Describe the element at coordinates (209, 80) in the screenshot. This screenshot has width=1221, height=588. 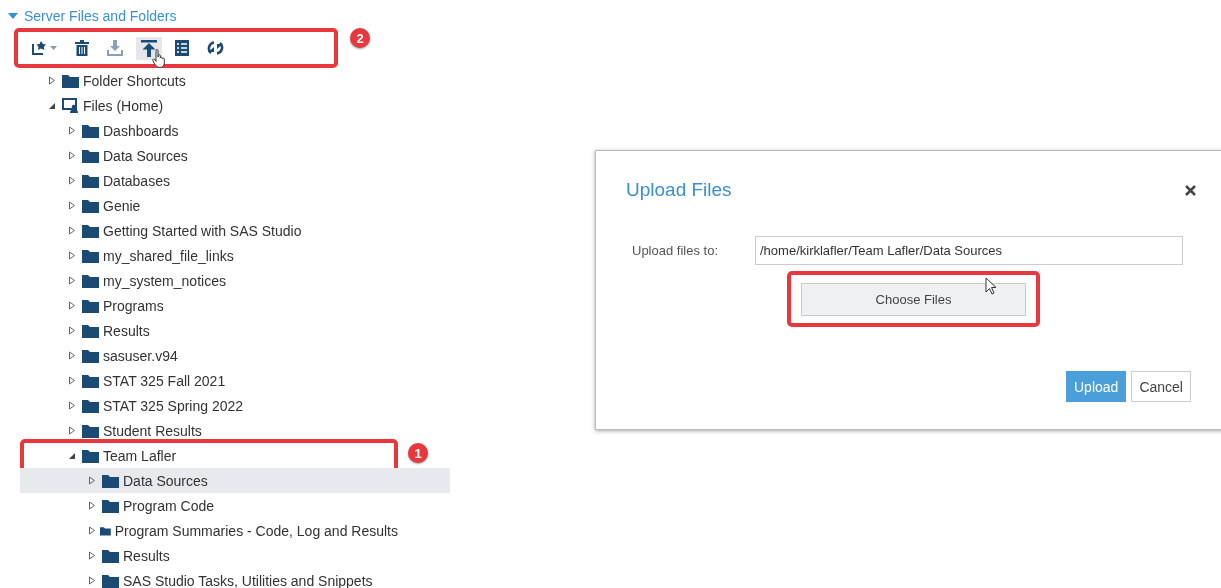
I see `tree-item: Folder Shortcuts` at that location.